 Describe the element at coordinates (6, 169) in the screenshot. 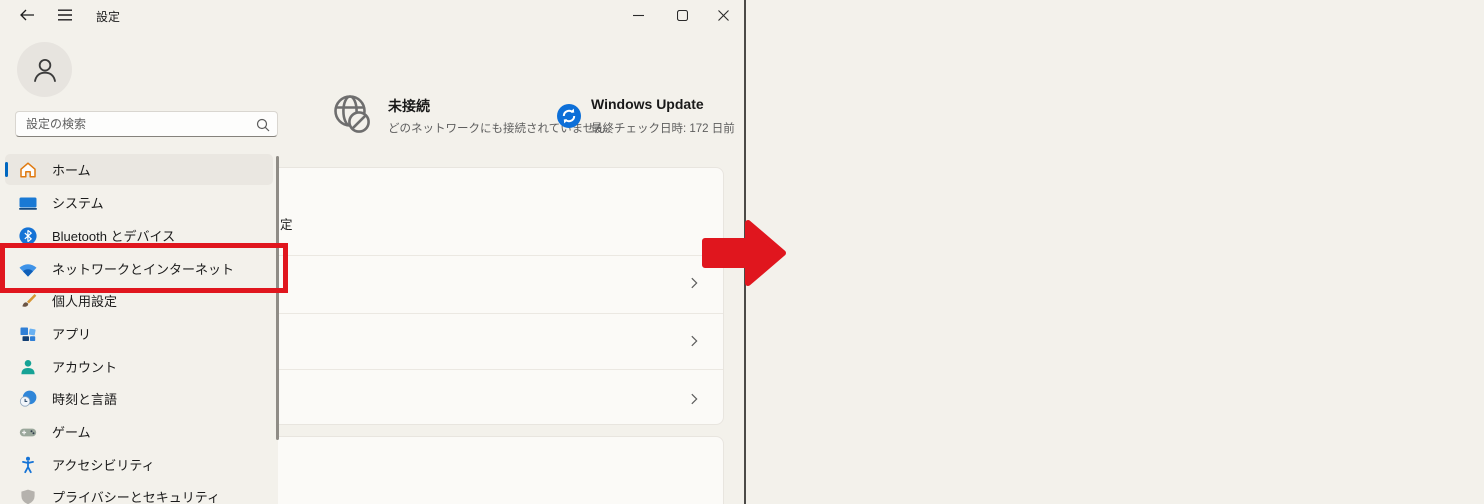

I see `selection-indicator` at that location.